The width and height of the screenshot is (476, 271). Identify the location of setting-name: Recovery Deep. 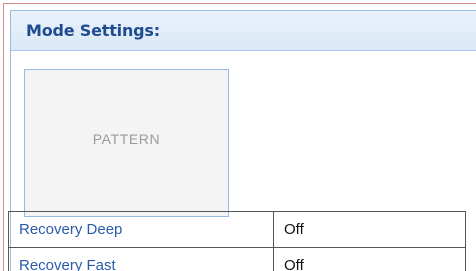
(141, 229).